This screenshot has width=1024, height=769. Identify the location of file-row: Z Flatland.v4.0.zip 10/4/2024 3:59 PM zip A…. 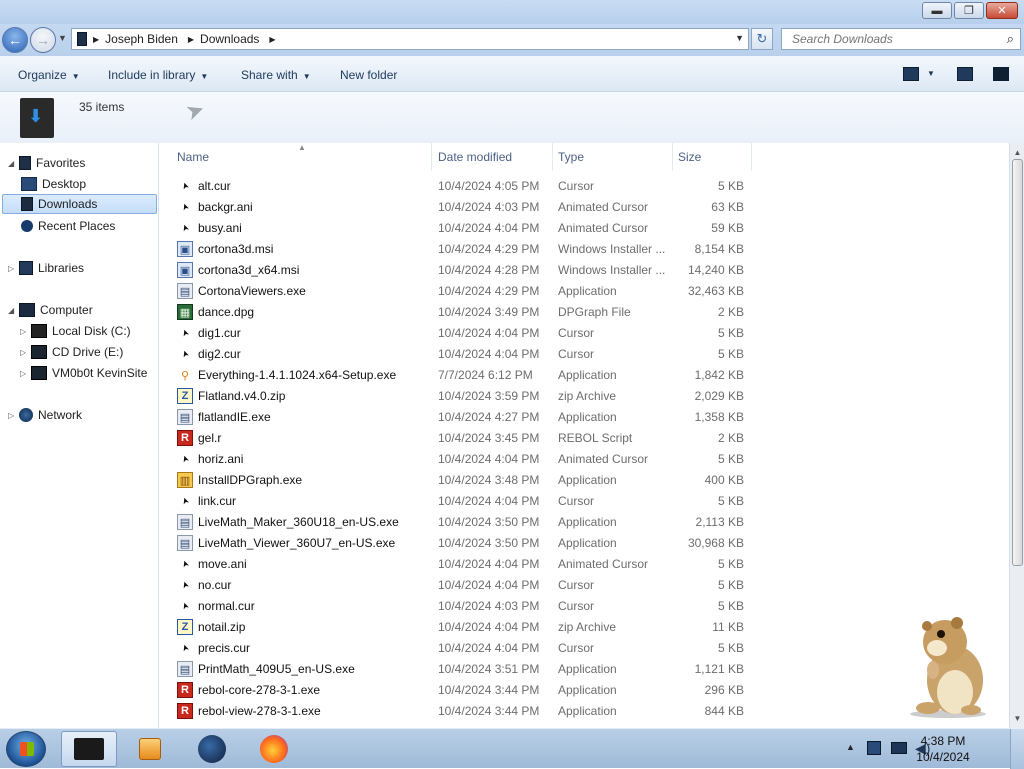
(460, 395).